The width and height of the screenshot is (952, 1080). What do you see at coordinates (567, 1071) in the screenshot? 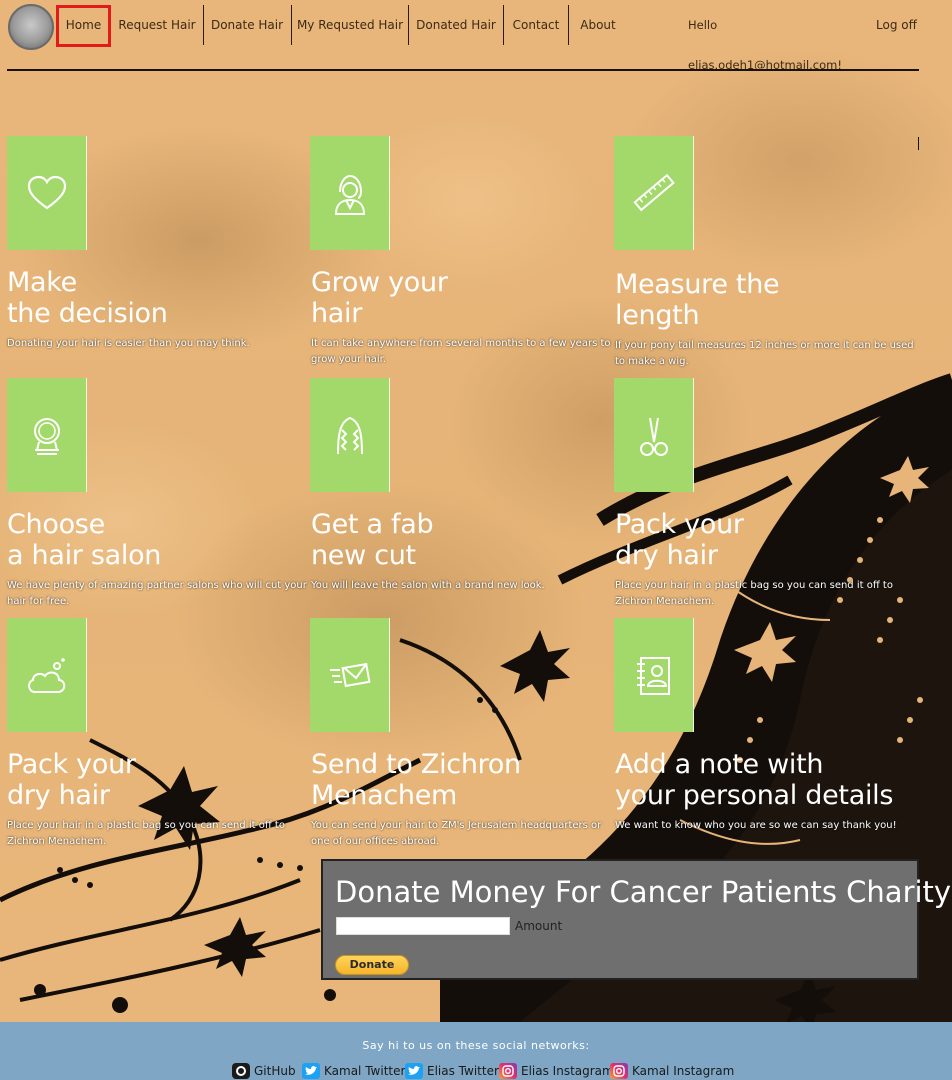
I see `social-label: Elias Instagram` at bounding box center [567, 1071].